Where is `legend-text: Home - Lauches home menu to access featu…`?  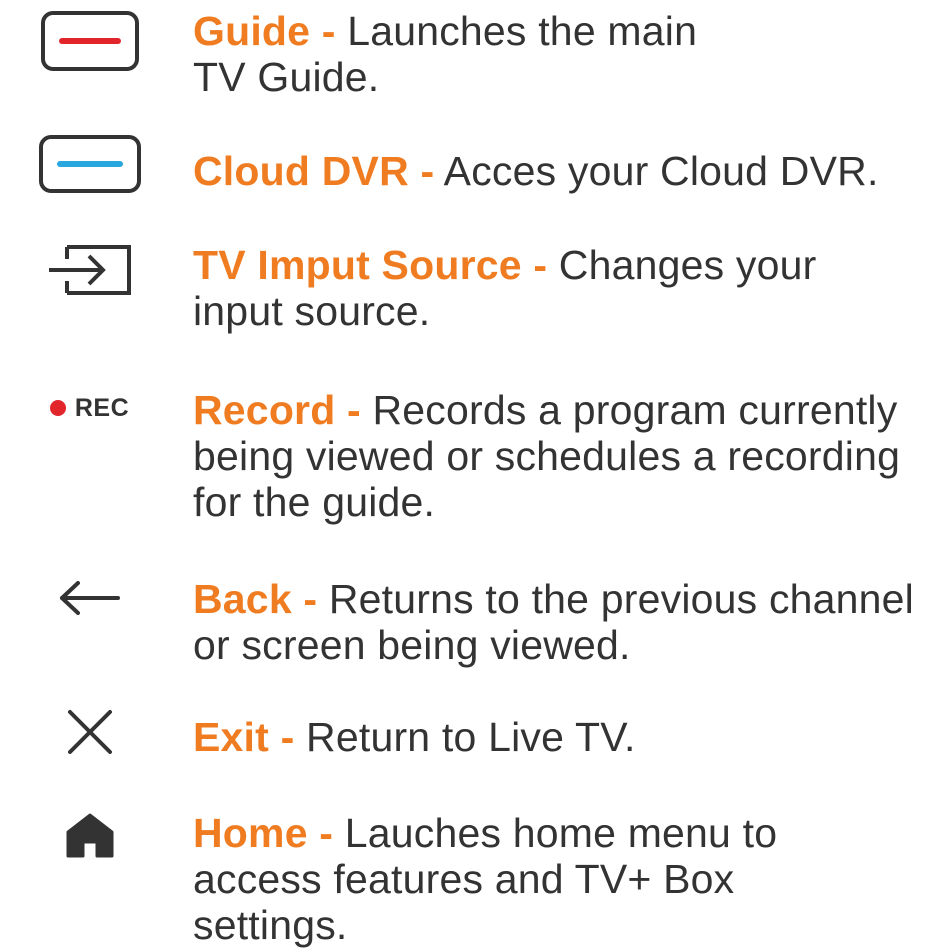
legend-text: Home - Lauches home menu to access featu… is located at coordinates (523, 879).